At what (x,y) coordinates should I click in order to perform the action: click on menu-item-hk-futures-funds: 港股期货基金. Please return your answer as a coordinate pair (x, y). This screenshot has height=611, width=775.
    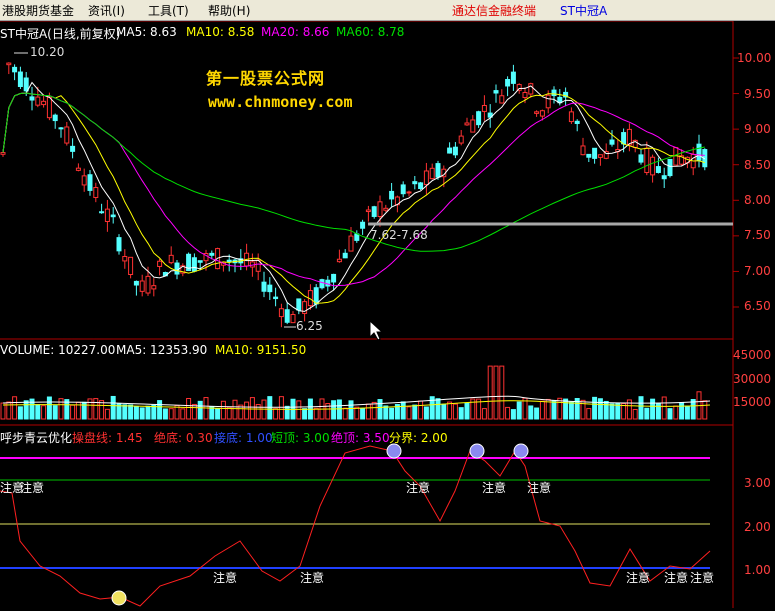
    Looking at the image, I should click on (38, 10).